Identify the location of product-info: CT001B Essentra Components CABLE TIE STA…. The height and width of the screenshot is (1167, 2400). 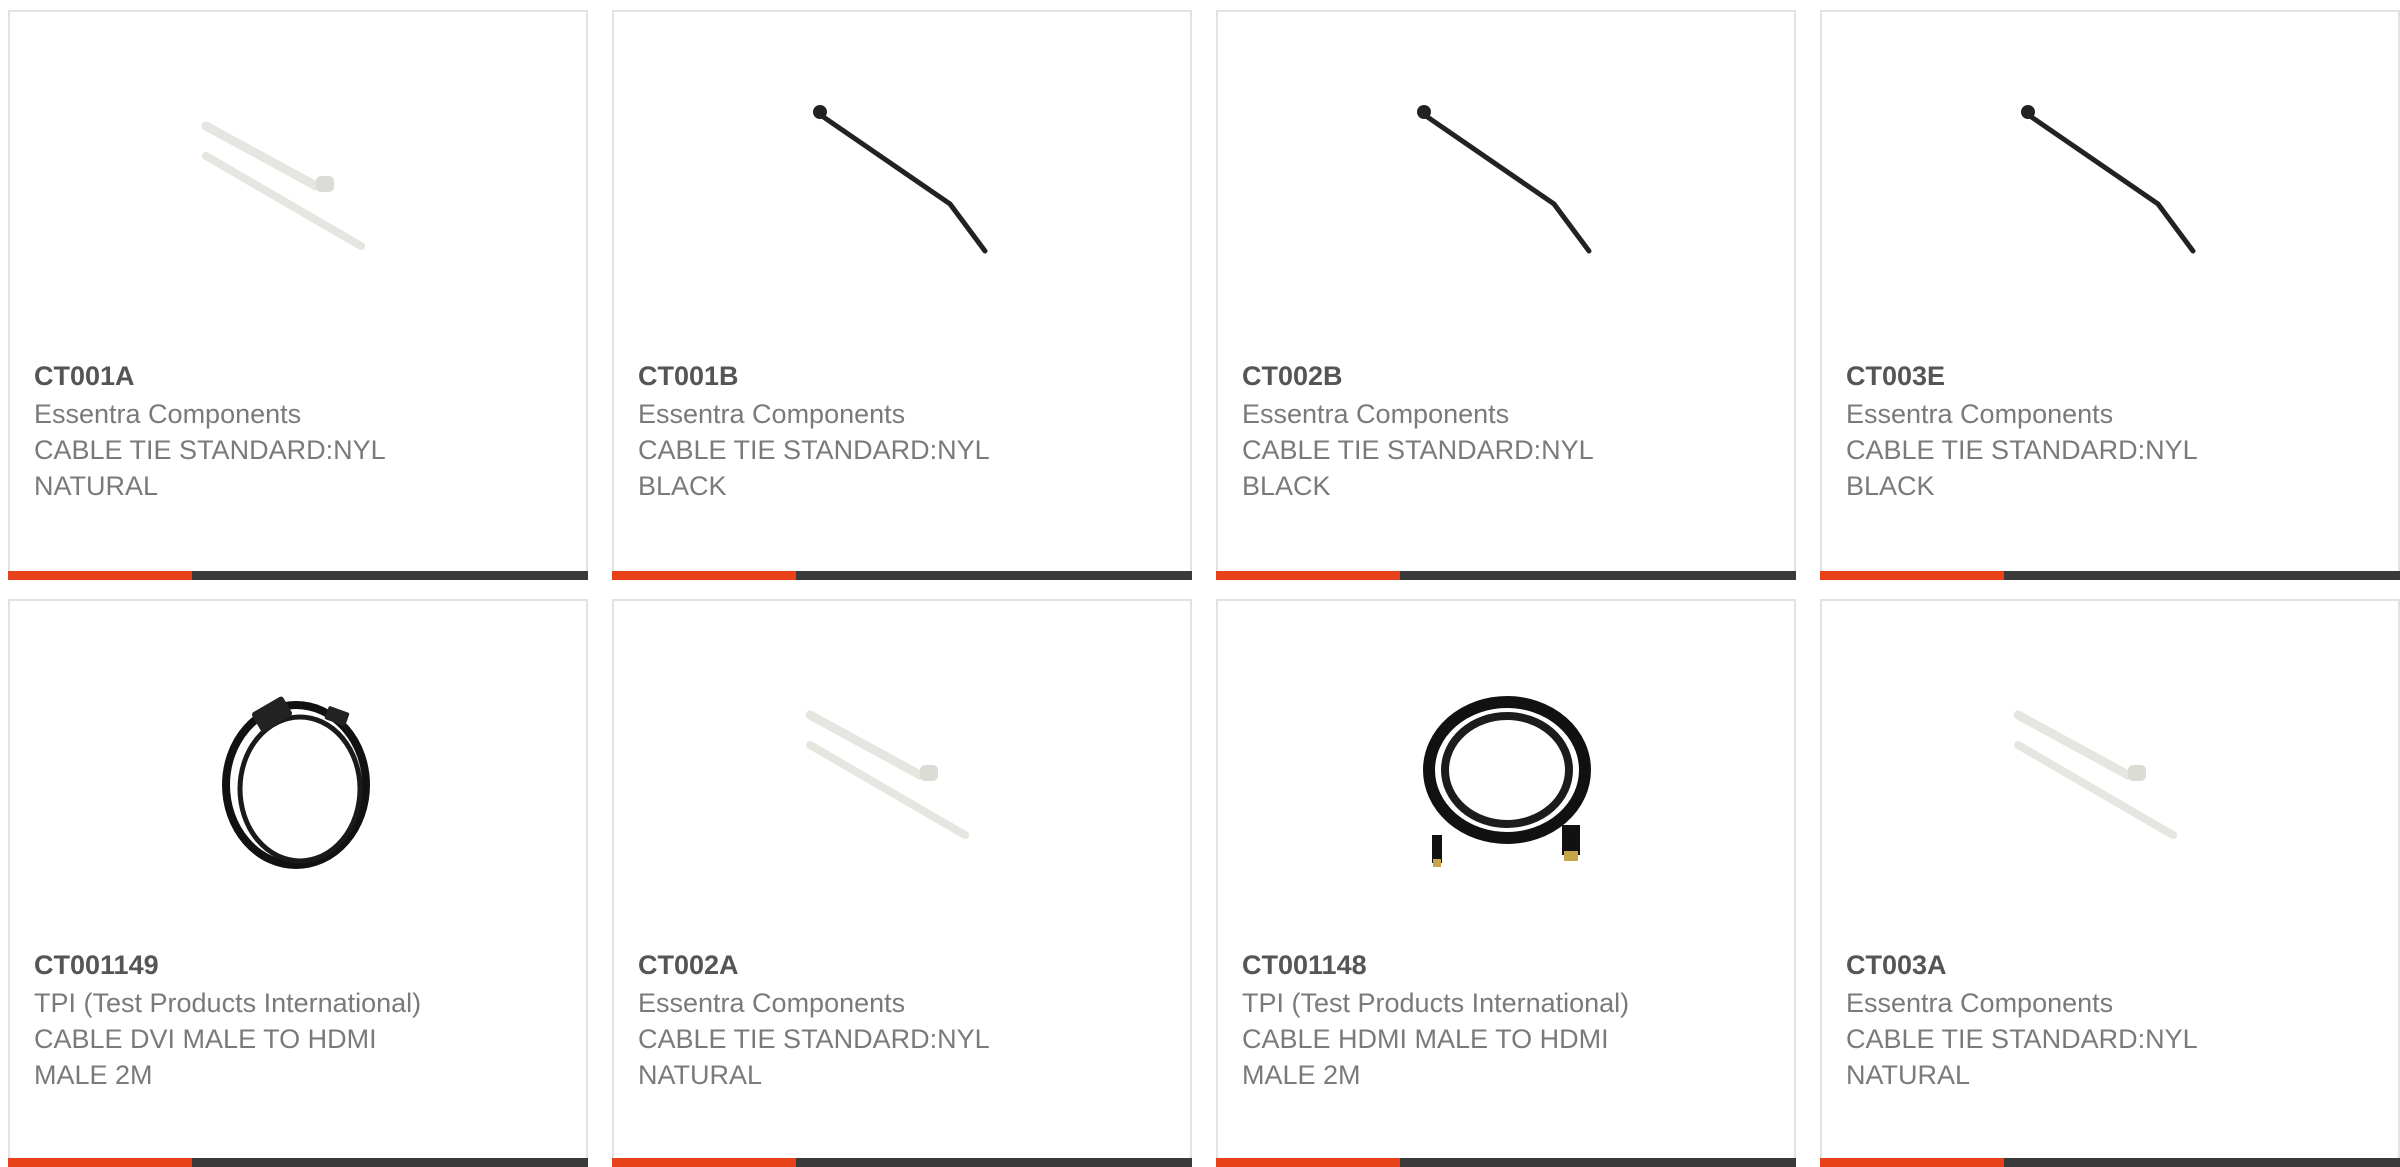
(902, 431).